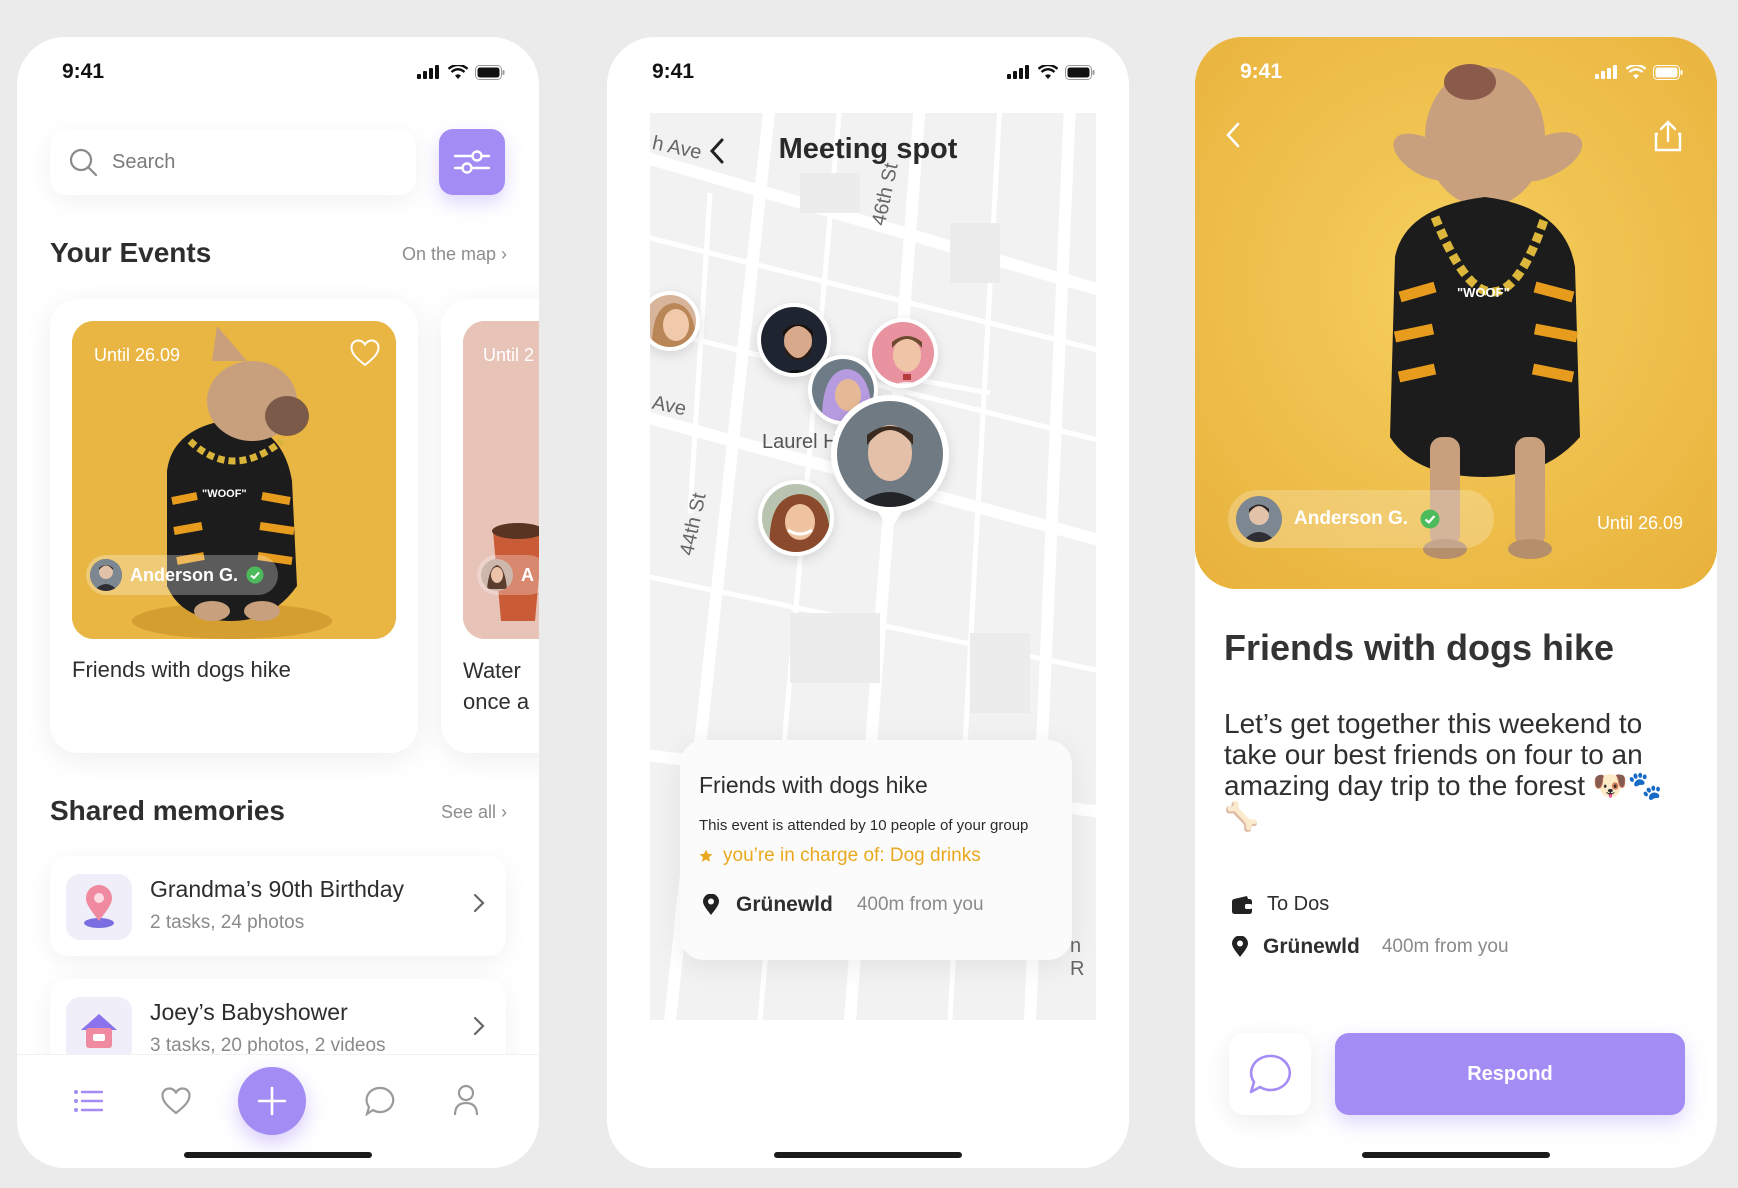 Image resolution: width=1738 pixels, height=1188 pixels. I want to click on sliders-icon, so click(472, 162).